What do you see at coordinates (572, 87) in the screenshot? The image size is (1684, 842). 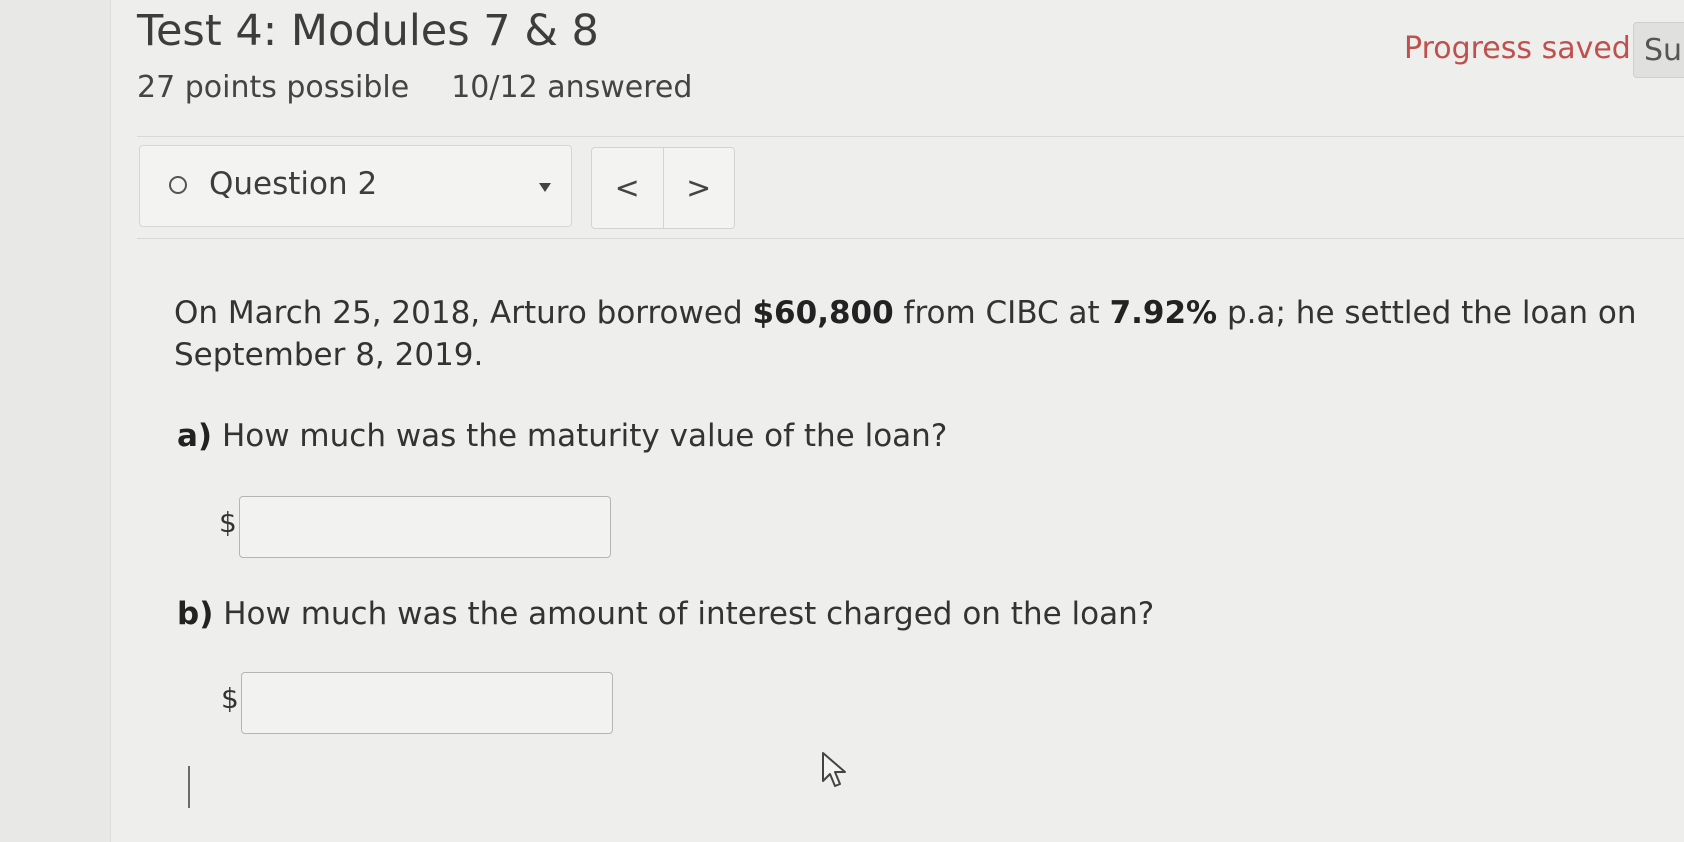 I see `answered-count: 10/12 answered` at bounding box center [572, 87].